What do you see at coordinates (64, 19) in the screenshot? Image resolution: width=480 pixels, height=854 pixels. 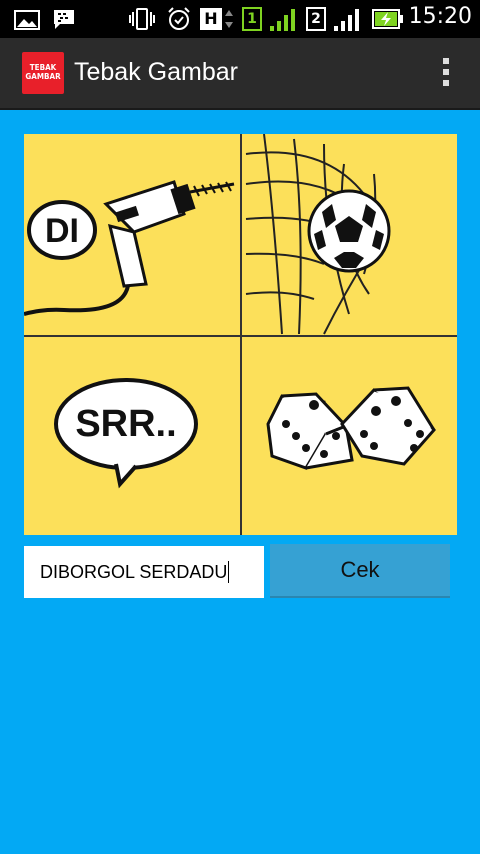 I see `bbm-icon` at bounding box center [64, 19].